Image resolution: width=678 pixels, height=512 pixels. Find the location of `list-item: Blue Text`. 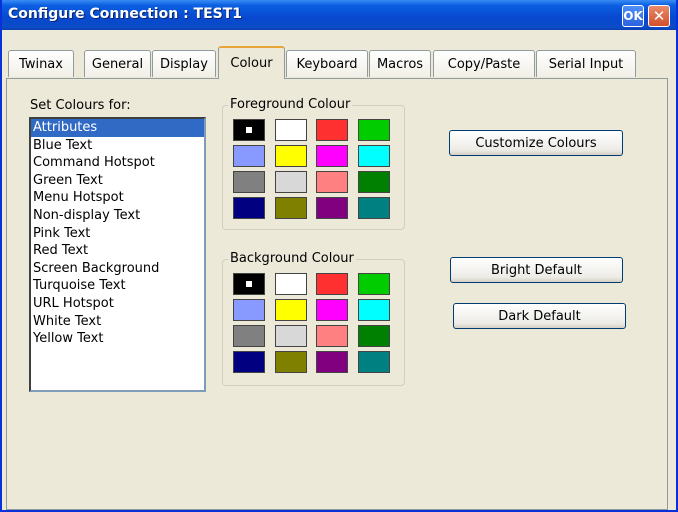

list-item: Blue Text is located at coordinates (117, 146).